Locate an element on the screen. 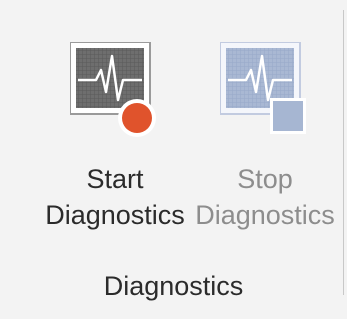 The height and width of the screenshot is (319, 347). ribbon-group-label: Diagnostics is located at coordinates (173, 286).